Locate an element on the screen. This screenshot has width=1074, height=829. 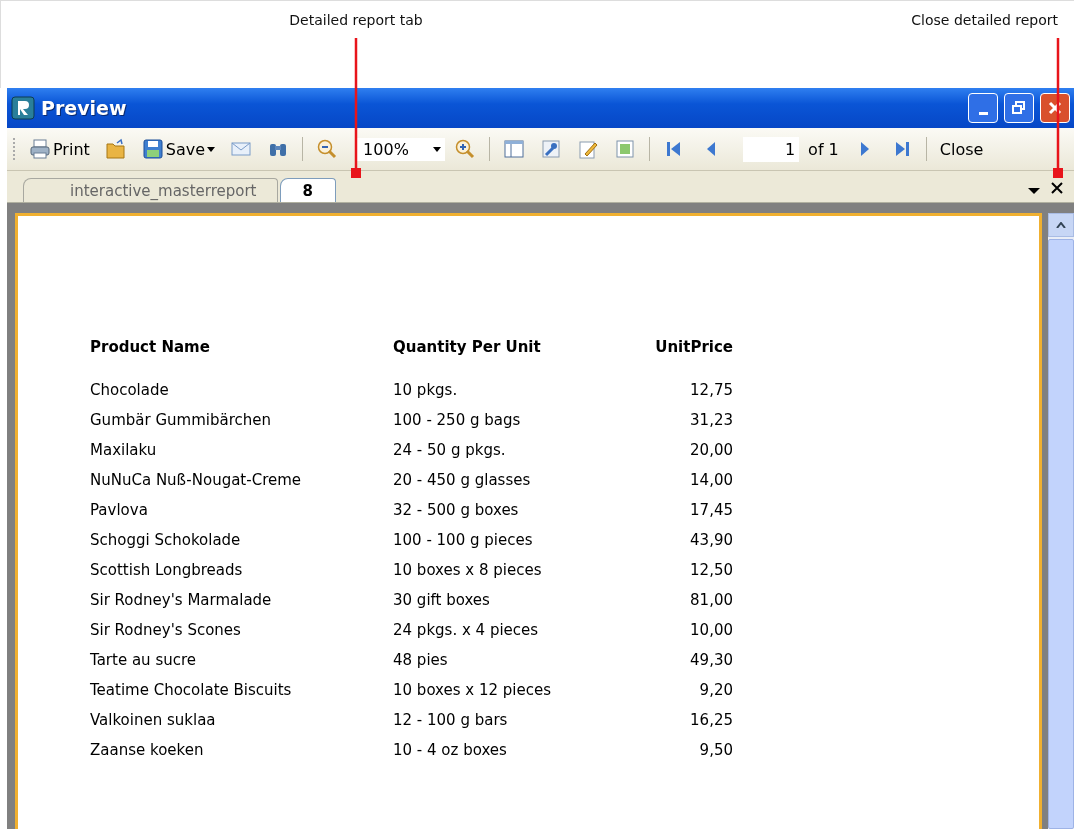
column-header: Product Name is located at coordinates (150, 347).